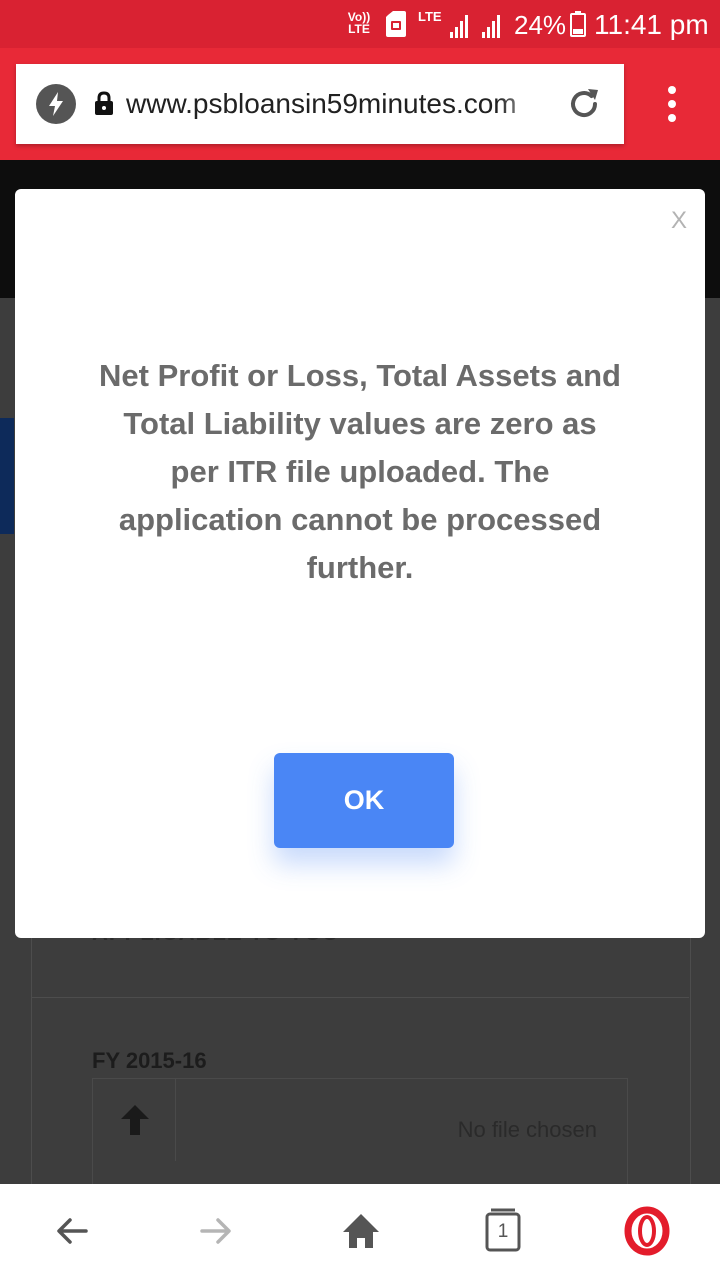  I want to click on clock: 11:41 pm, so click(651, 24).